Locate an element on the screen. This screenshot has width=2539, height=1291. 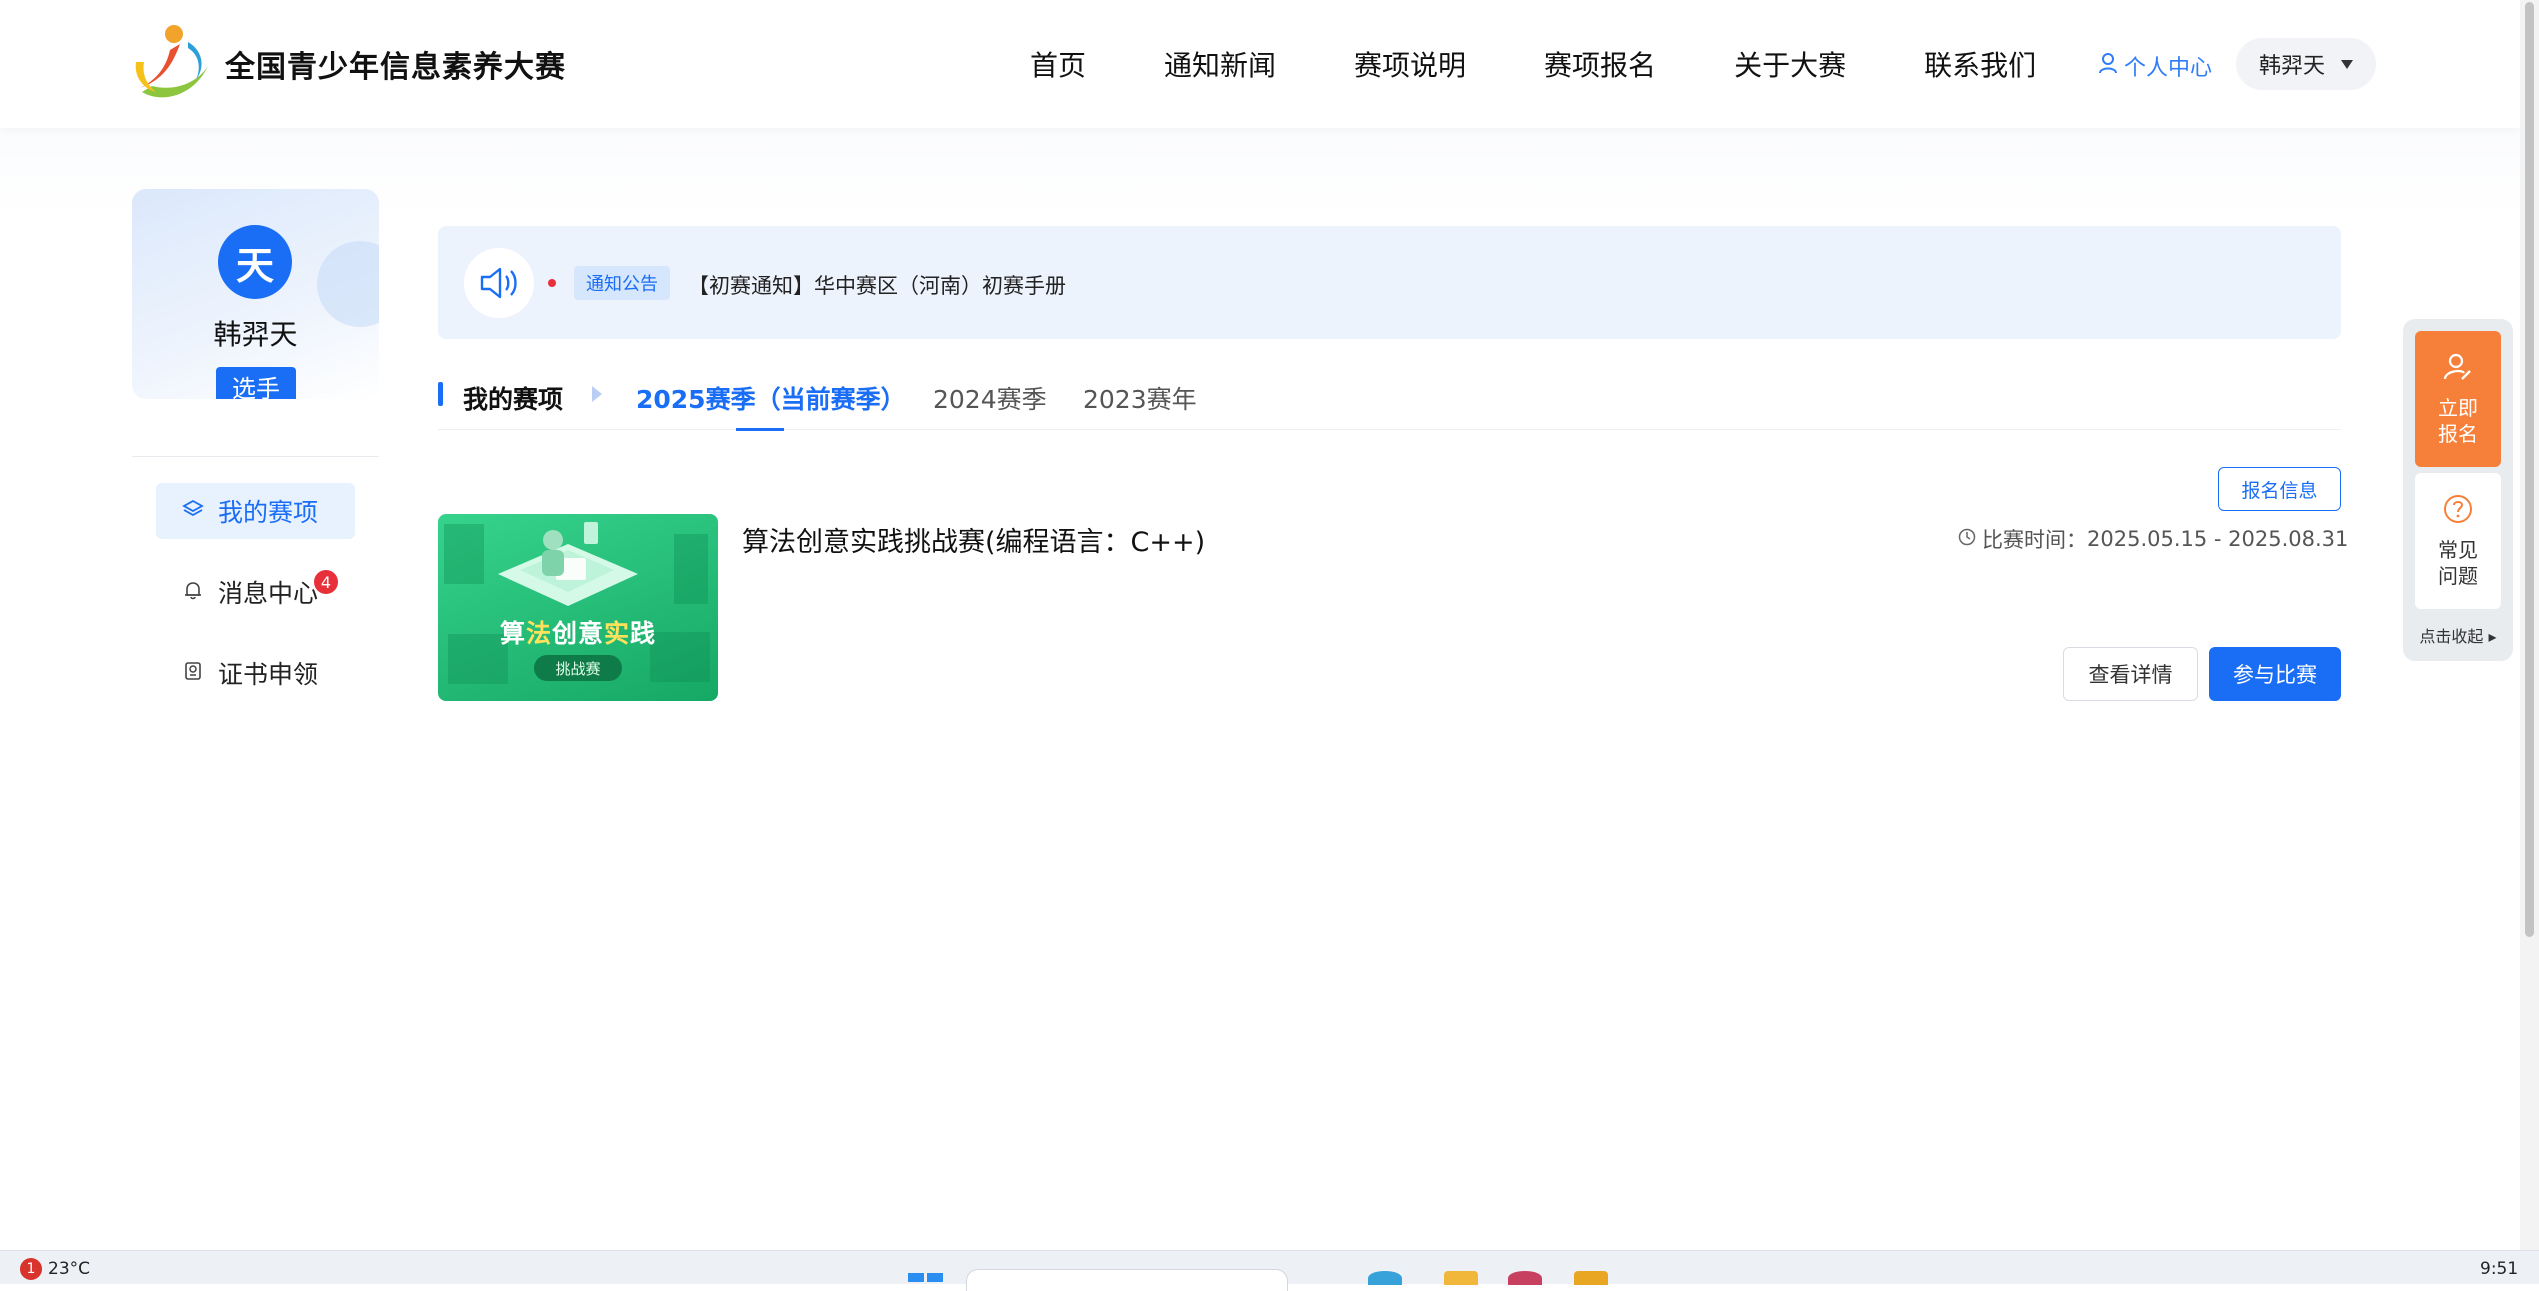
sidebar-divider is located at coordinates (255, 456).